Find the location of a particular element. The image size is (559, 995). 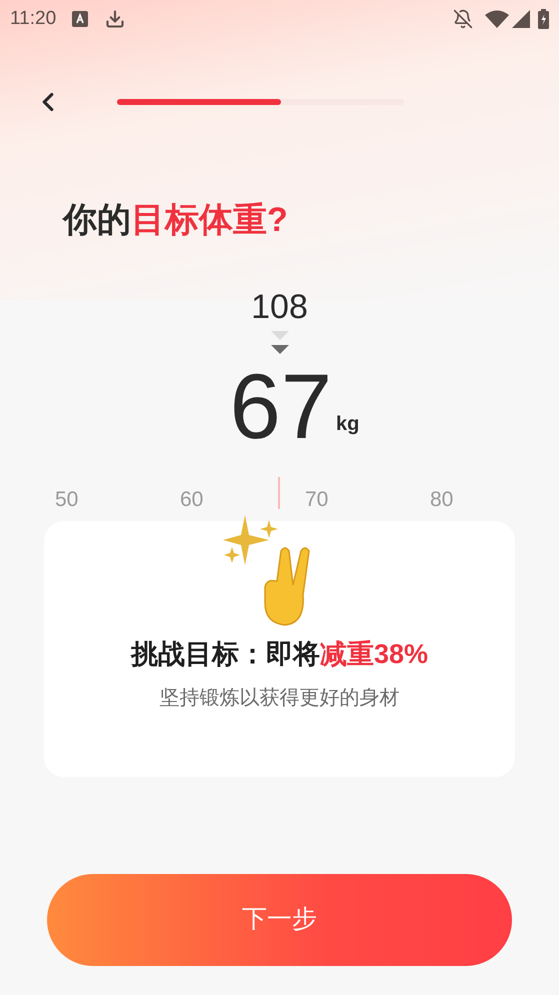

ruler-label: 60 is located at coordinates (192, 500).